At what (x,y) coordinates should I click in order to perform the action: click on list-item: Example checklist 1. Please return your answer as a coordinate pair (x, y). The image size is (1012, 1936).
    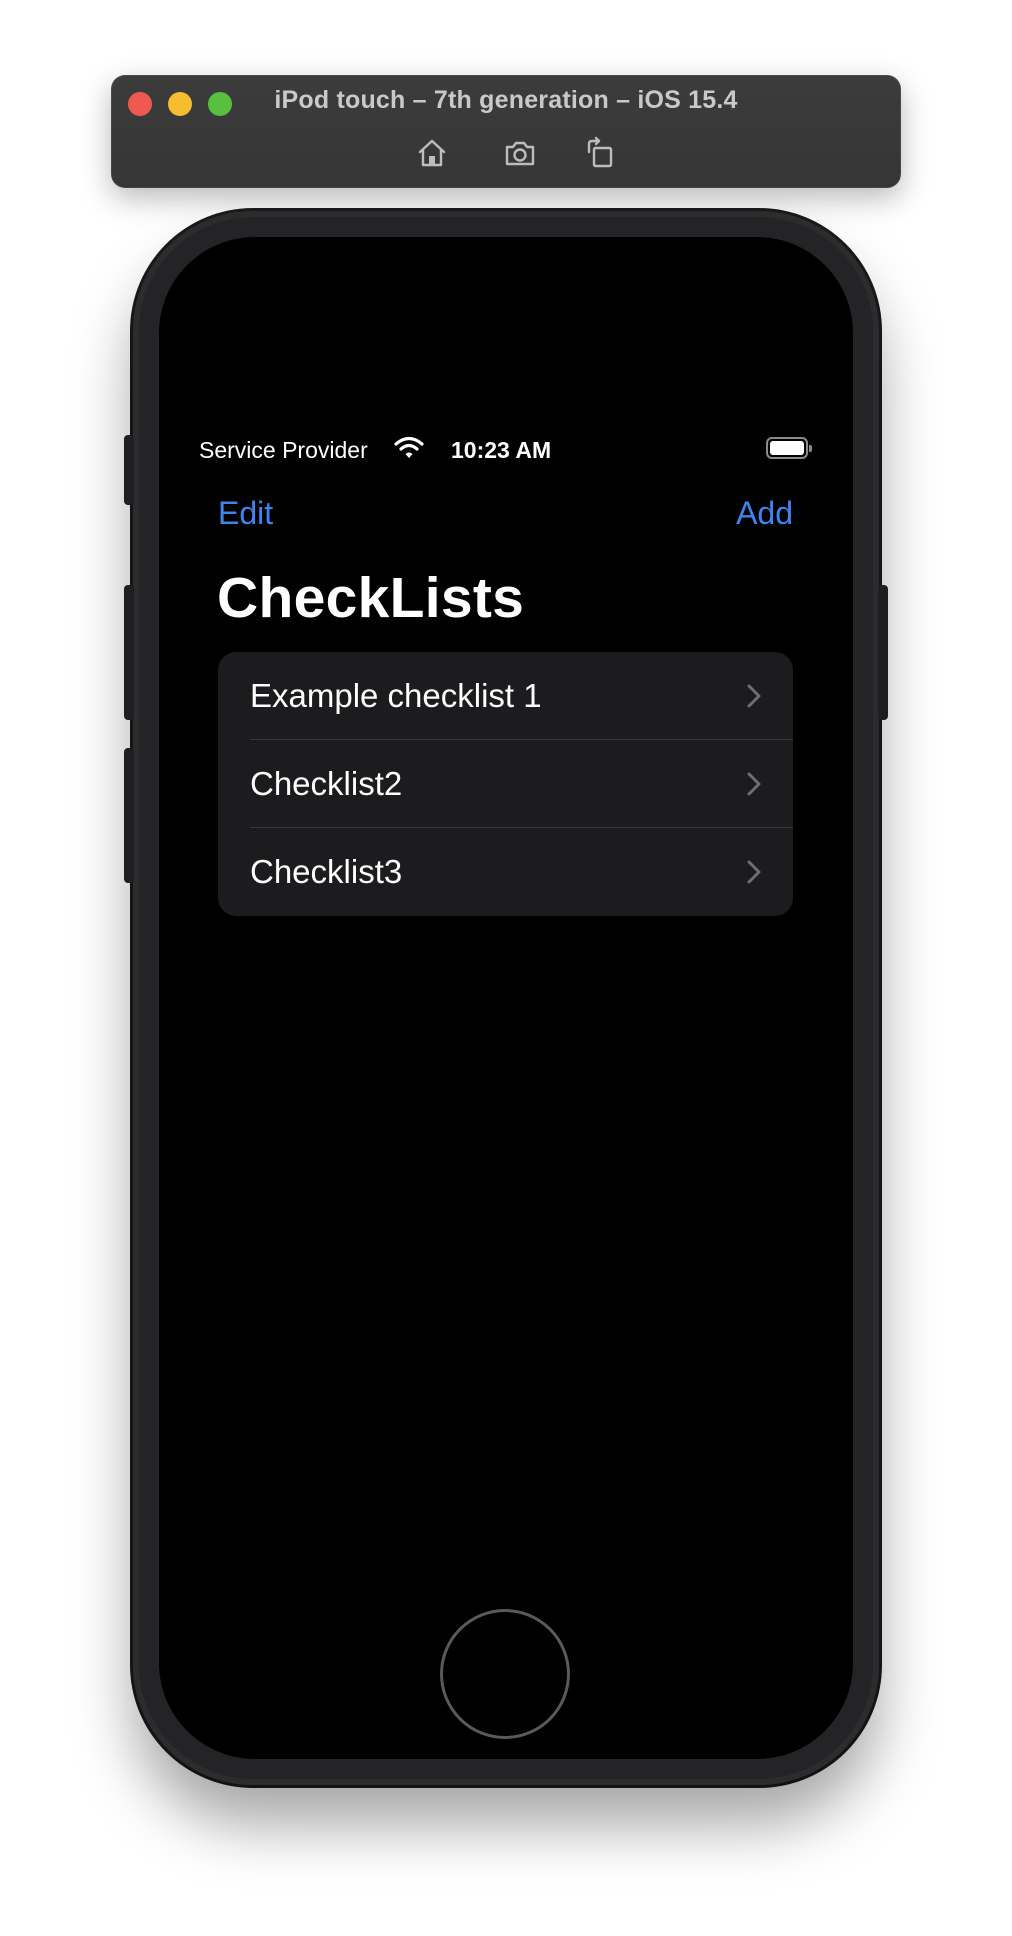
    Looking at the image, I should click on (505, 696).